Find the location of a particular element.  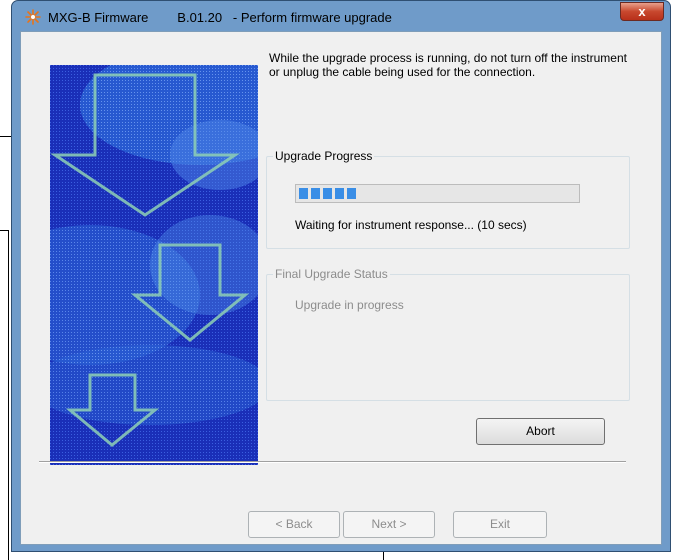

final-status-text: Upgrade in progress is located at coordinates (349, 305).